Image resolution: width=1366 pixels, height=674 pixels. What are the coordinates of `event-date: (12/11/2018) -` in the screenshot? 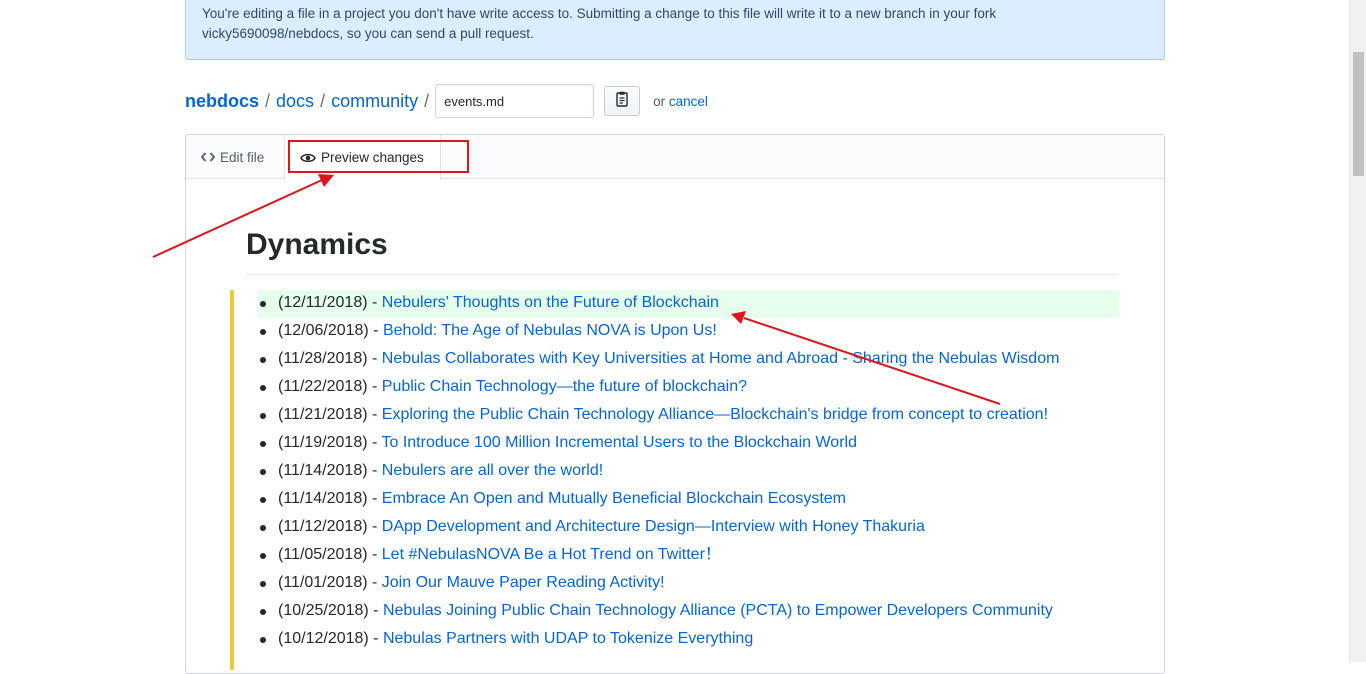 It's located at (330, 302).